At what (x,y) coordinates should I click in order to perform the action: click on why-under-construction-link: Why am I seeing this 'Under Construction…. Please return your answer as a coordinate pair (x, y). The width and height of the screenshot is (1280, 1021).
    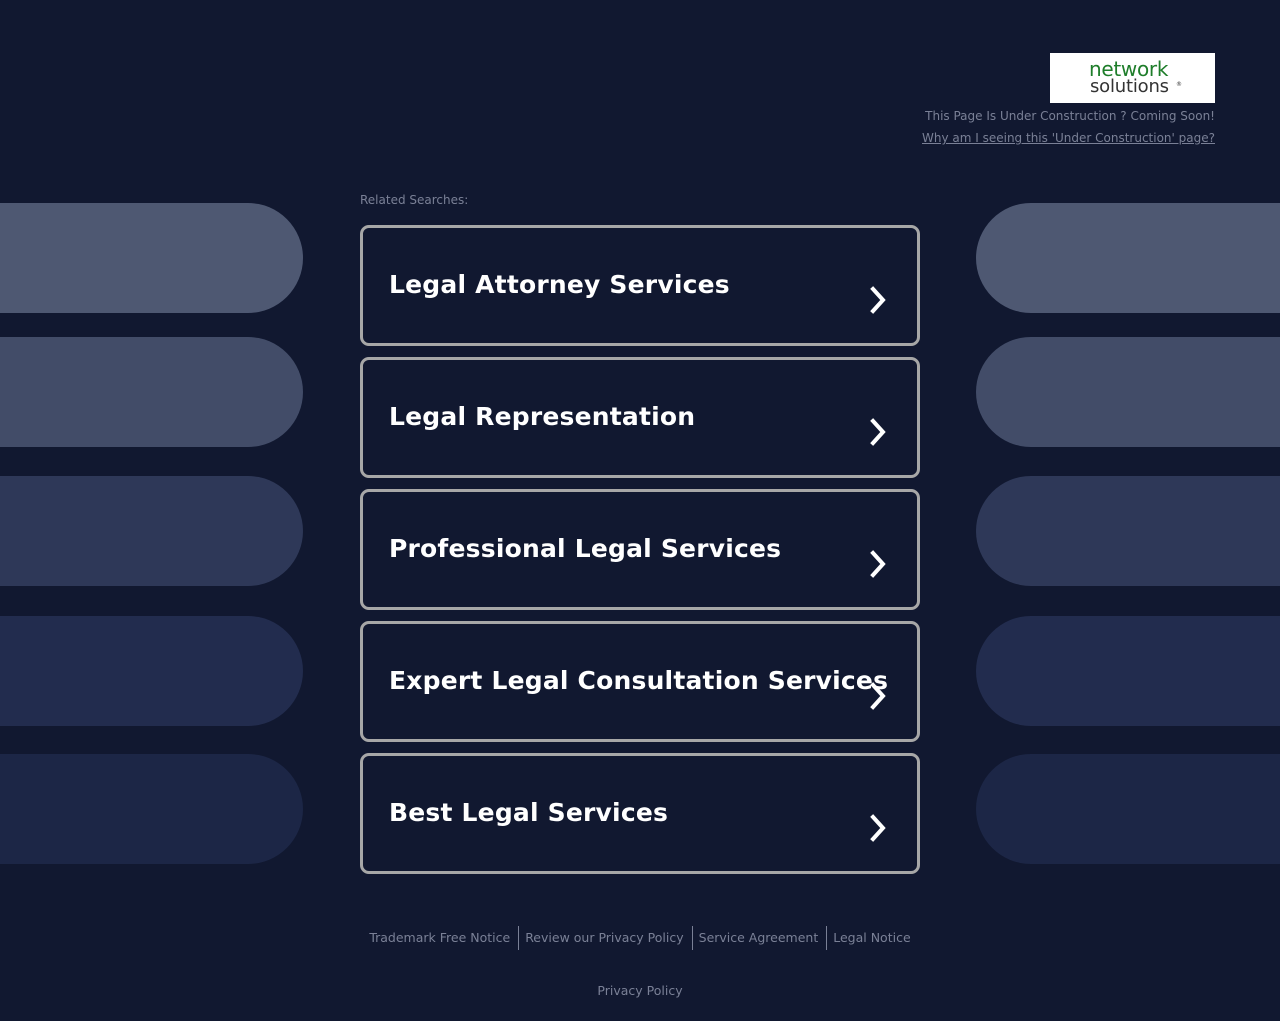
    Looking at the image, I should click on (1068, 138).